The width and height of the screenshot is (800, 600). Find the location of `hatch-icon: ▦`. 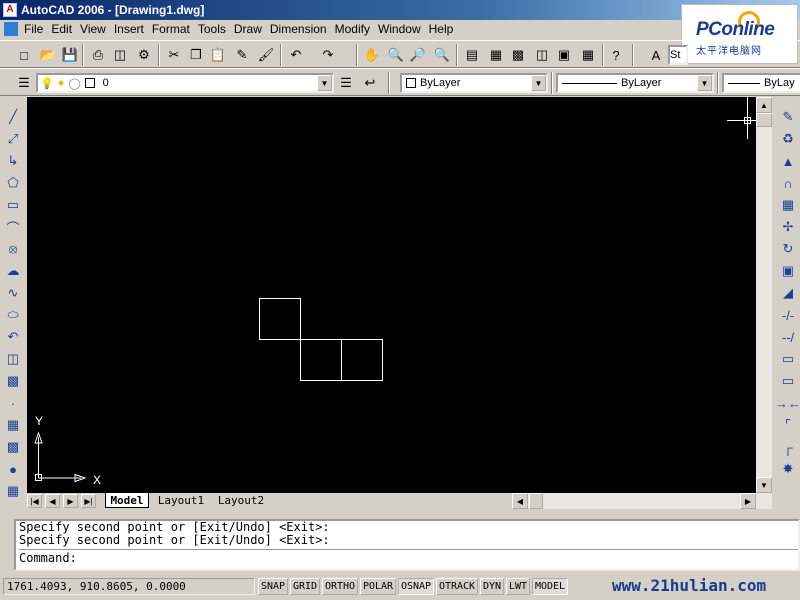

hatch-icon: ▦ is located at coordinates (13, 425).